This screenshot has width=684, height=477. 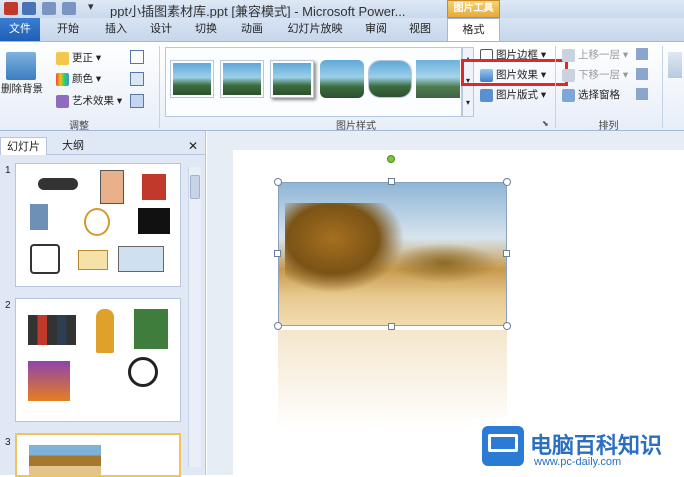 I want to click on tab-review: 审阅, so click(x=376, y=29).